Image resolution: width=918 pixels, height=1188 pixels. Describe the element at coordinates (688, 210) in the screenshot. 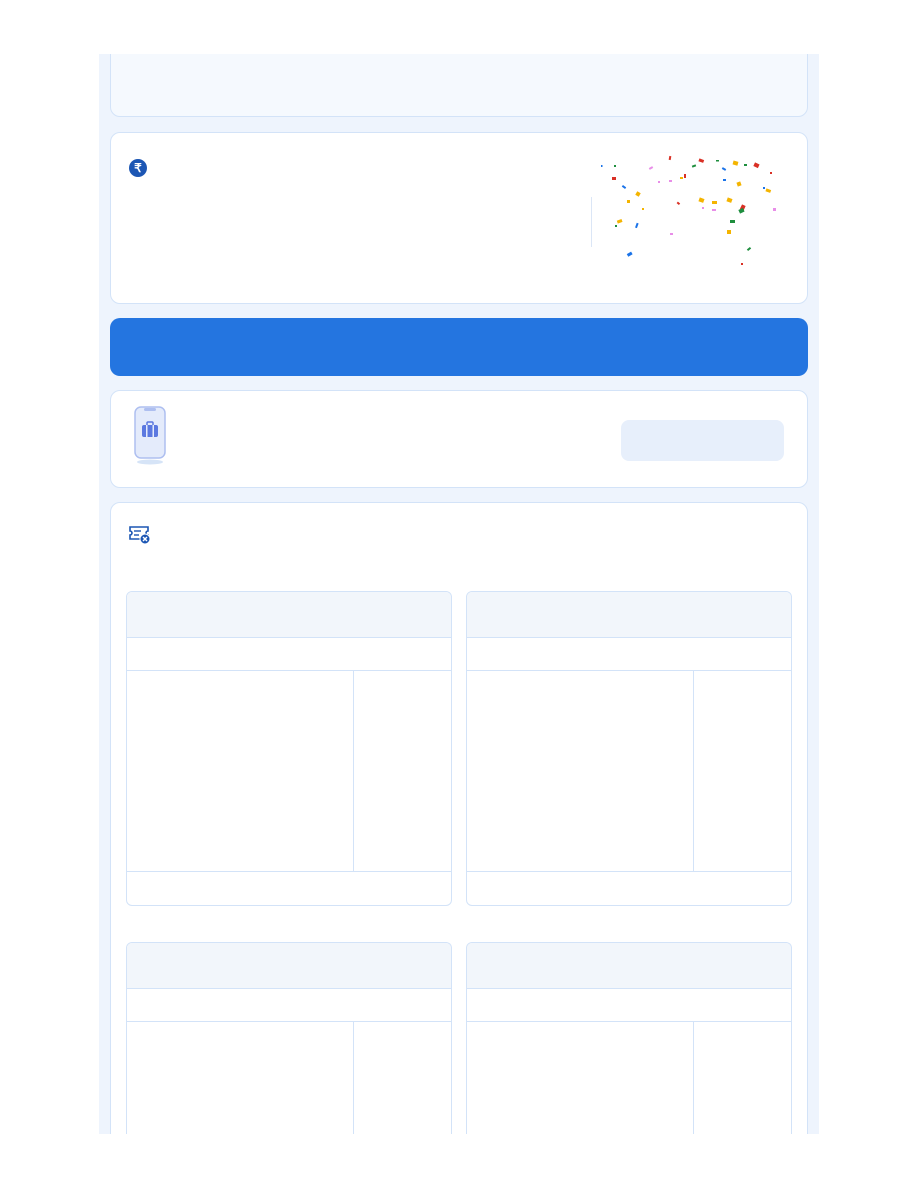

I see `confetti-illustration` at that location.